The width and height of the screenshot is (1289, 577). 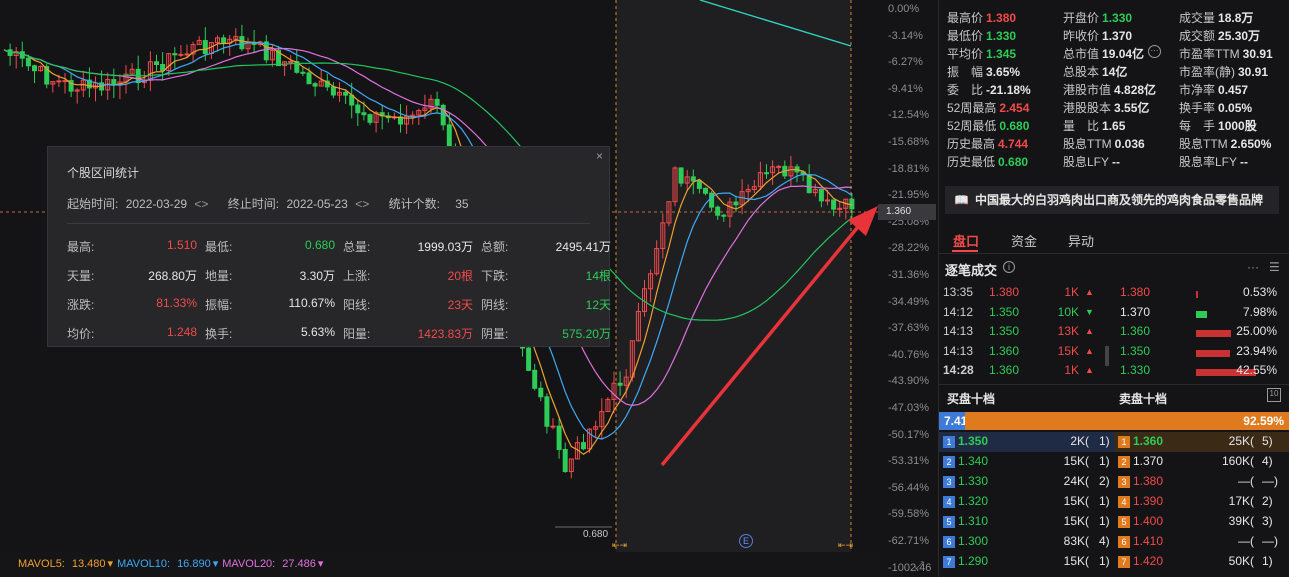 What do you see at coordinates (1114, 542) in the screenshot?
I see `order-level-row: 6 1.300 83K(4) 6 1.410 —(—)` at bounding box center [1114, 542].